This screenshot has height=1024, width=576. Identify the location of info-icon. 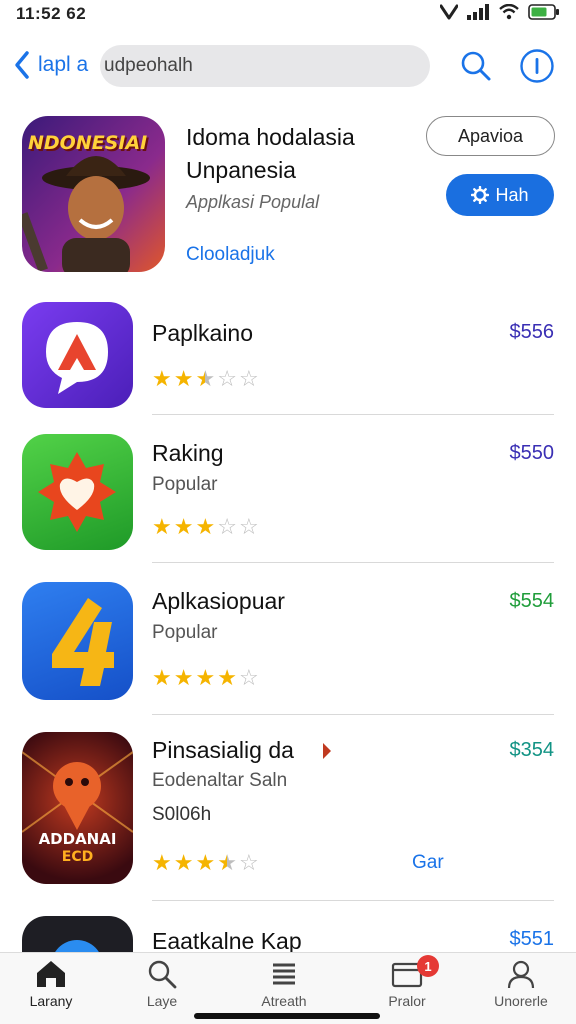
(537, 66).